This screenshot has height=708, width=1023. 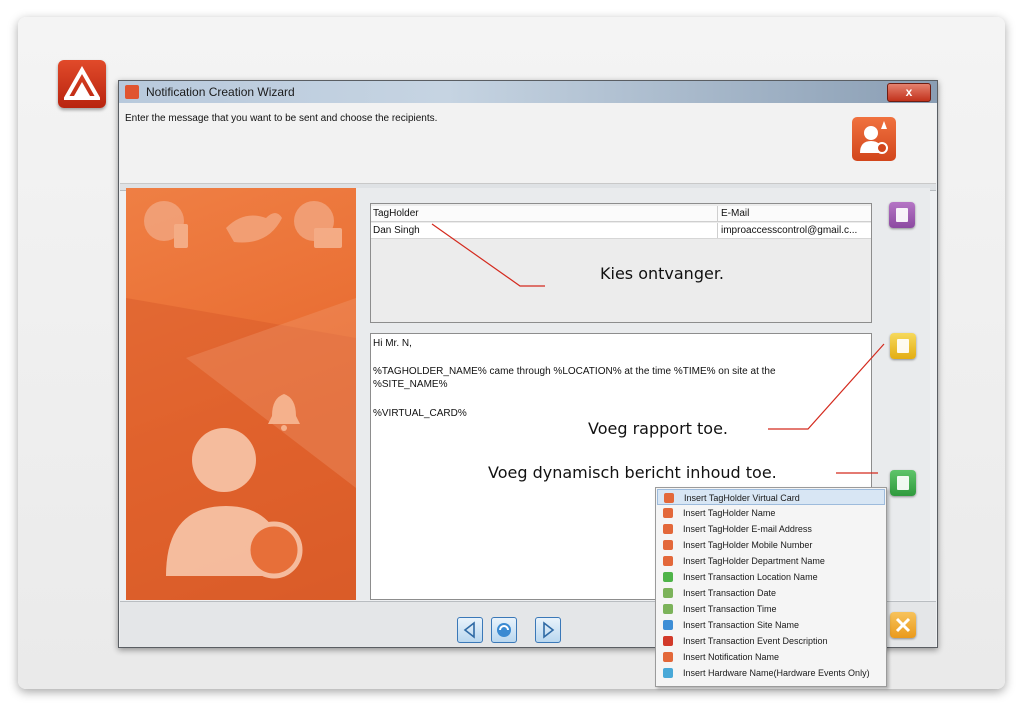 I want to click on menu-item-email: Insert TagHolder E-mail Address, so click(x=771, y=529).